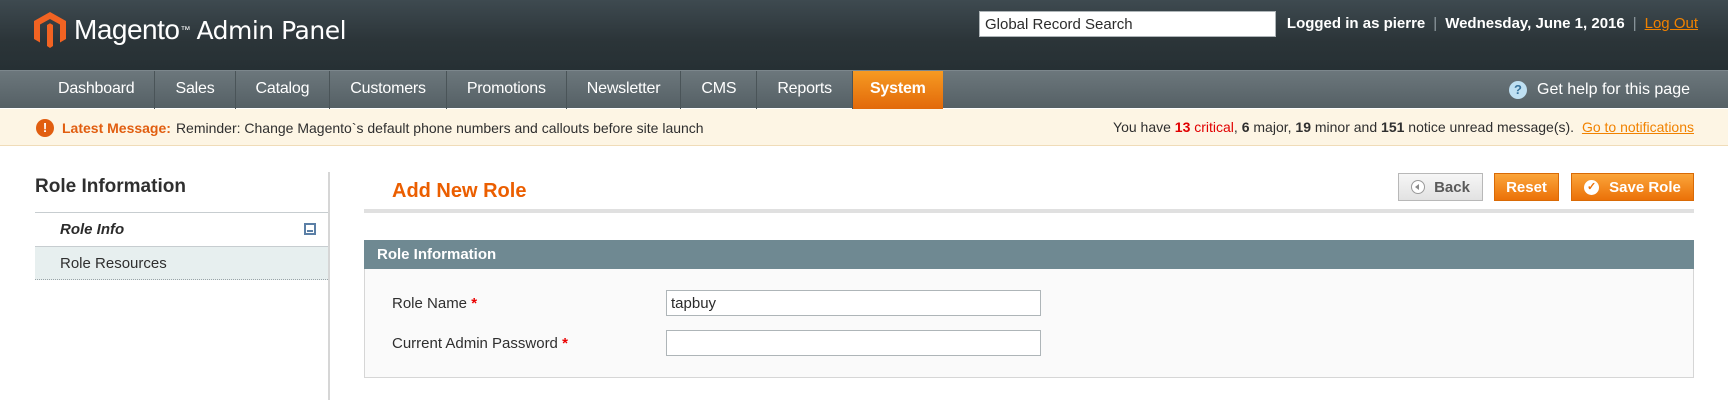 Image resolution: width=1728 pixels, height=400 pixels. What do you see at coordinates (1418, 187) in the screenshot?
I see `back-arrow-icon` at bounding box center [1418, 187].